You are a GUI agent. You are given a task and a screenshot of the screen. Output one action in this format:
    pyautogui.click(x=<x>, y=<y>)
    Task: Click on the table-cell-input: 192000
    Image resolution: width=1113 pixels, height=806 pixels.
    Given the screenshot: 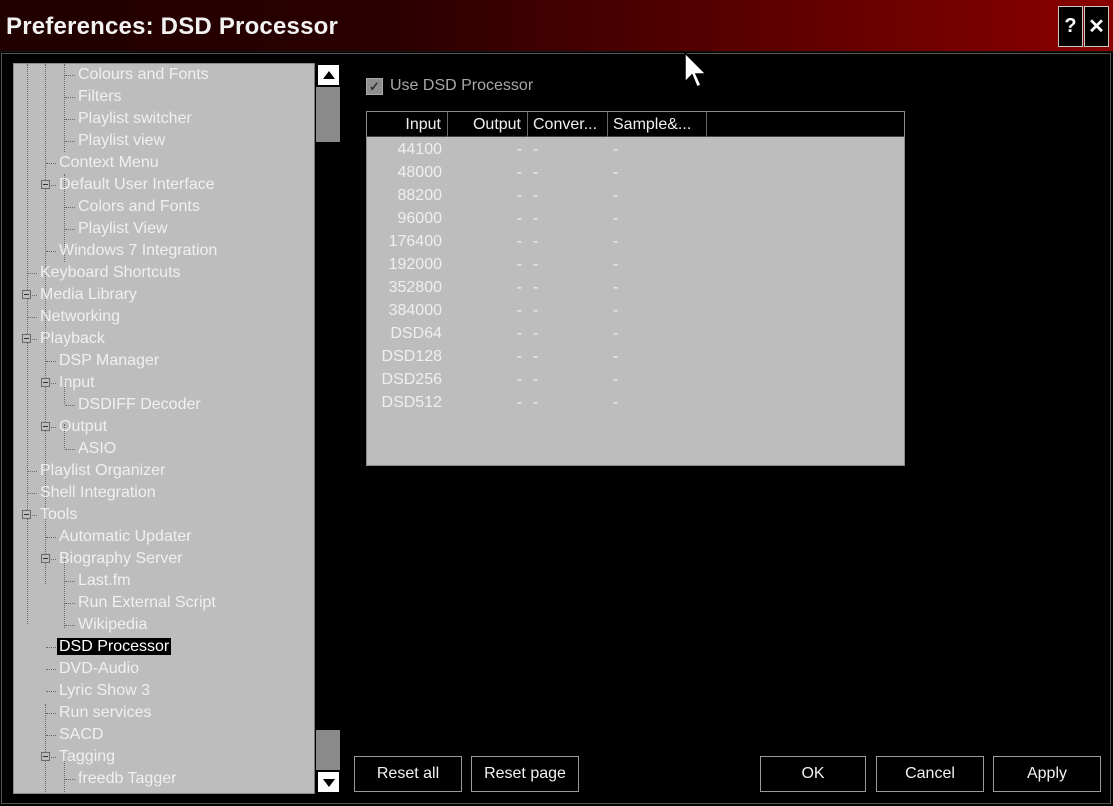 What is the action you would take?
    pyautogui.click(x=415, y=264)
    